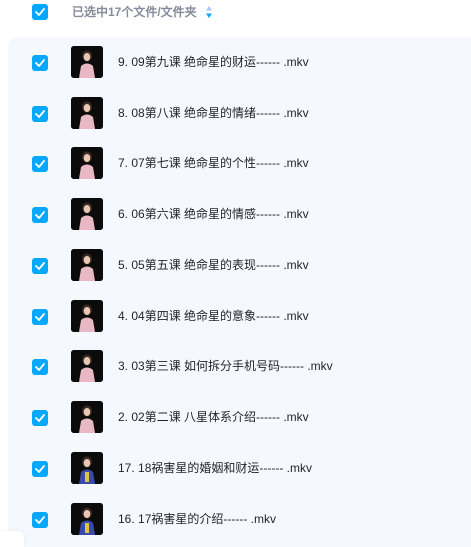 The image size is (471, 547). What do you see at coordinates (213, 62) in the screenshot?
I see `file-name: 9. 09第九课 绝命星的财运------ .mkv` at bounding box center [213, 62].